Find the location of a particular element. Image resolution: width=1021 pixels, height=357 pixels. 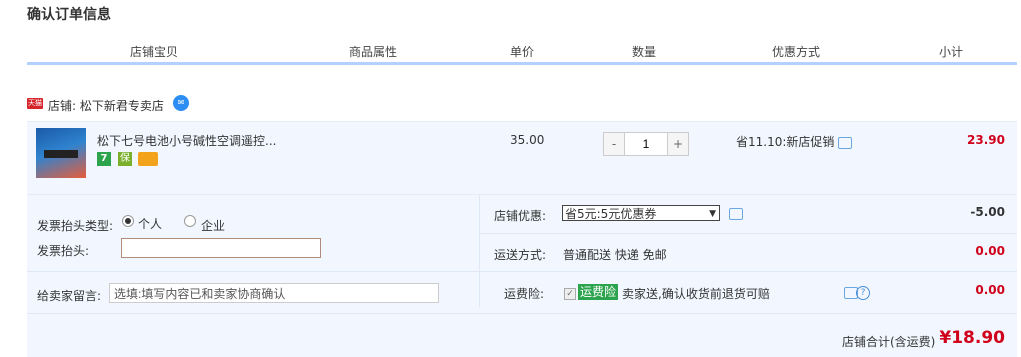

shop-row: 天猫 店铺: 松下新君专卖店 ✉ is located at coordinates (522, 105).